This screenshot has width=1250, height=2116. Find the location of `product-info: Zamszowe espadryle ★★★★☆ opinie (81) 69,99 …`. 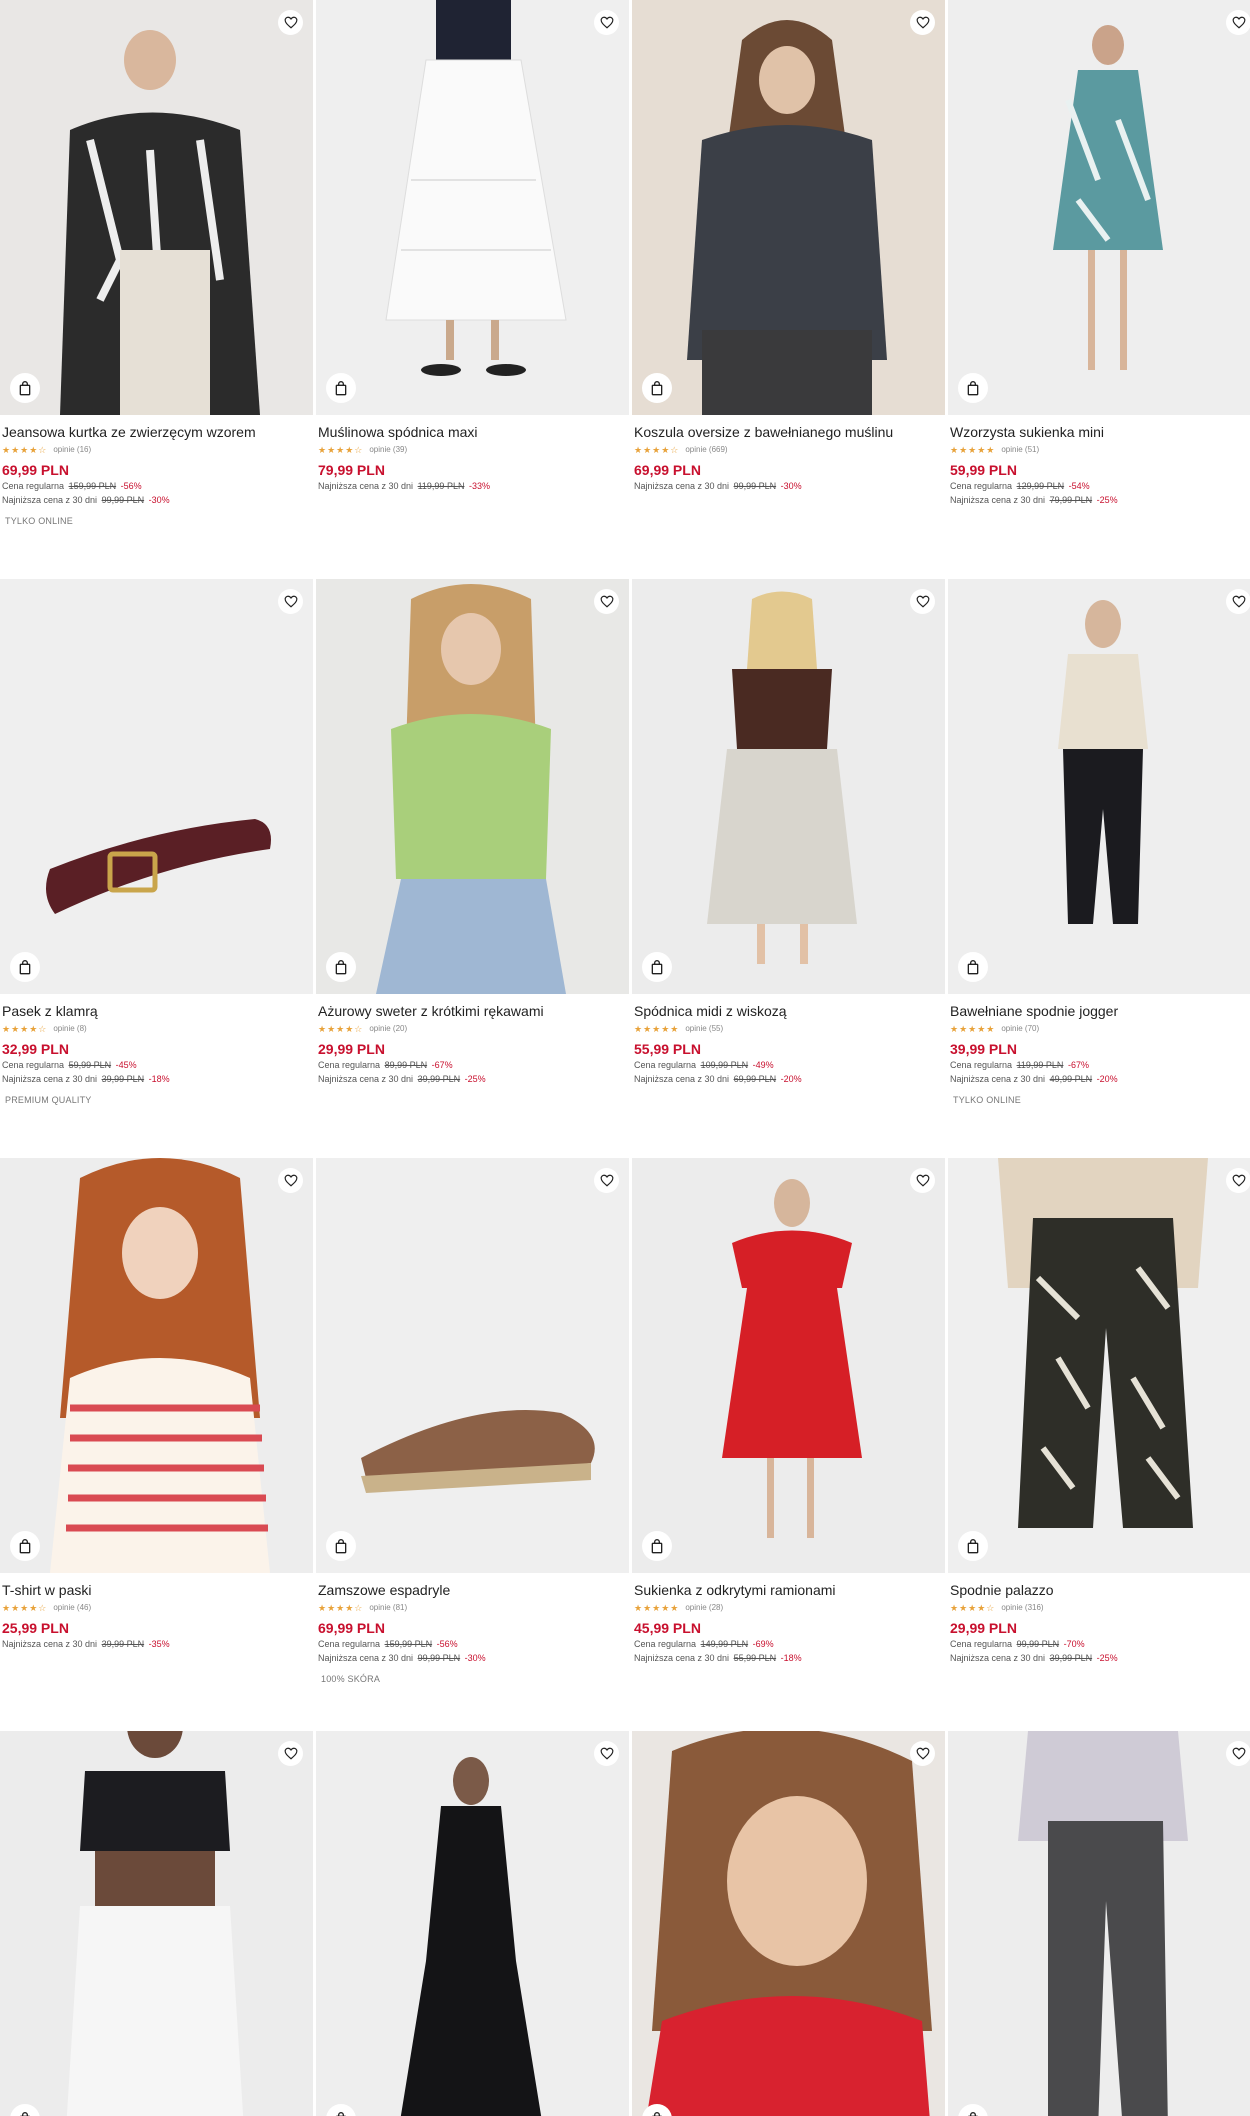

product-info: Zamszowe espadryle ★★★★☆ opinie (81) 69,99 … is located at coordinates (472, 1628).